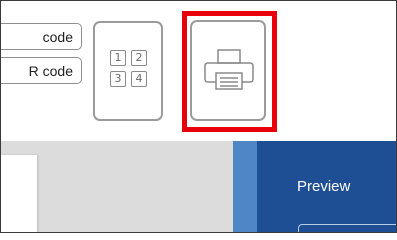  Describe the element at coordinates (245, 186) in the screenshot. I see `panel-edge-stripe` at that location.